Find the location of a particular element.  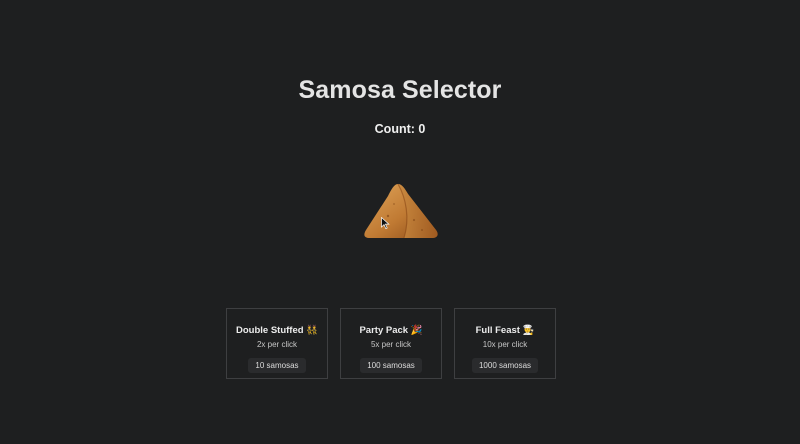

upgrade-rate: 2x per click is located at coordinates (276, 344).